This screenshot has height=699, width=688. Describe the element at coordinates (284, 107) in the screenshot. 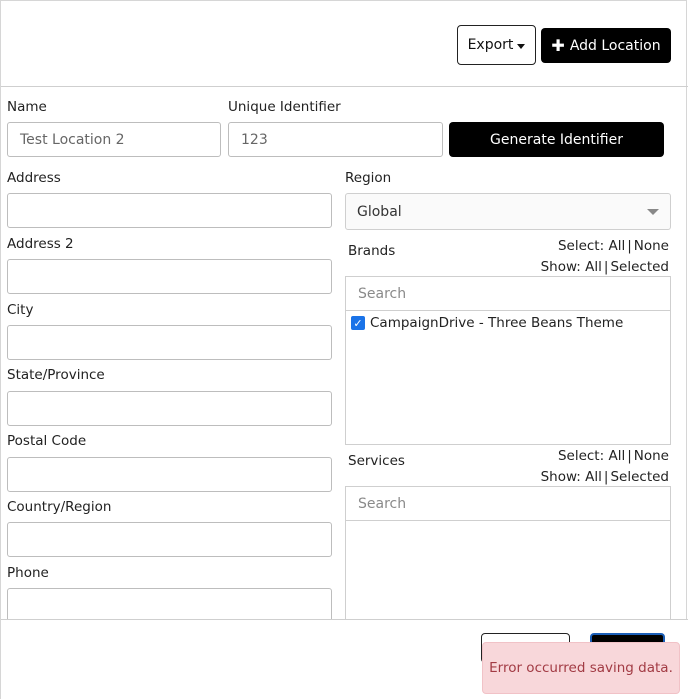

I see `unique-identifier-label: Unique Identifier` at that location.